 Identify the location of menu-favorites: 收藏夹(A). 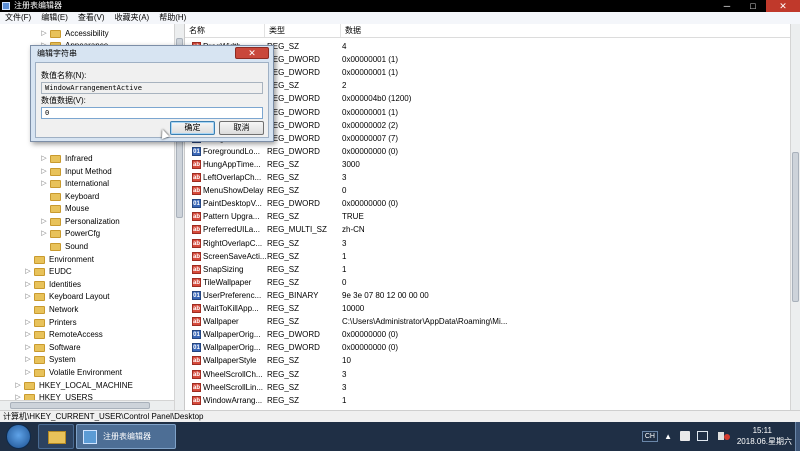
(132, 18).